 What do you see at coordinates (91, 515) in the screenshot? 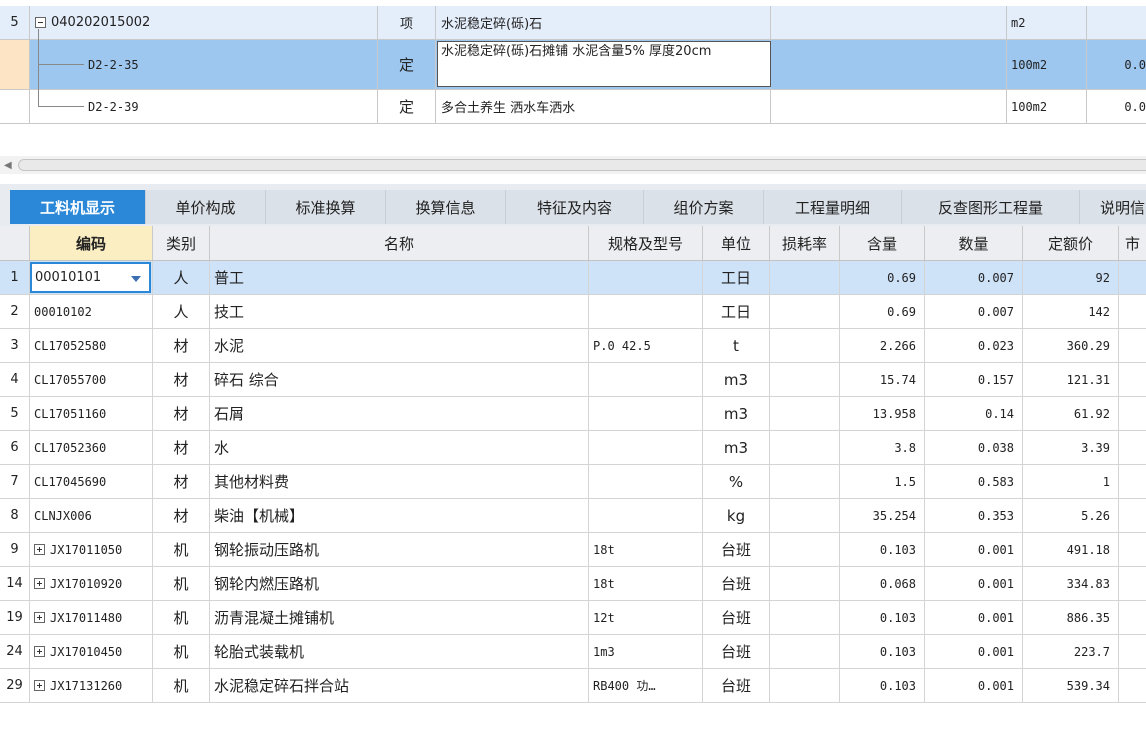
I see `code-cell: CLNJX006` at bounding box center [91, 515].